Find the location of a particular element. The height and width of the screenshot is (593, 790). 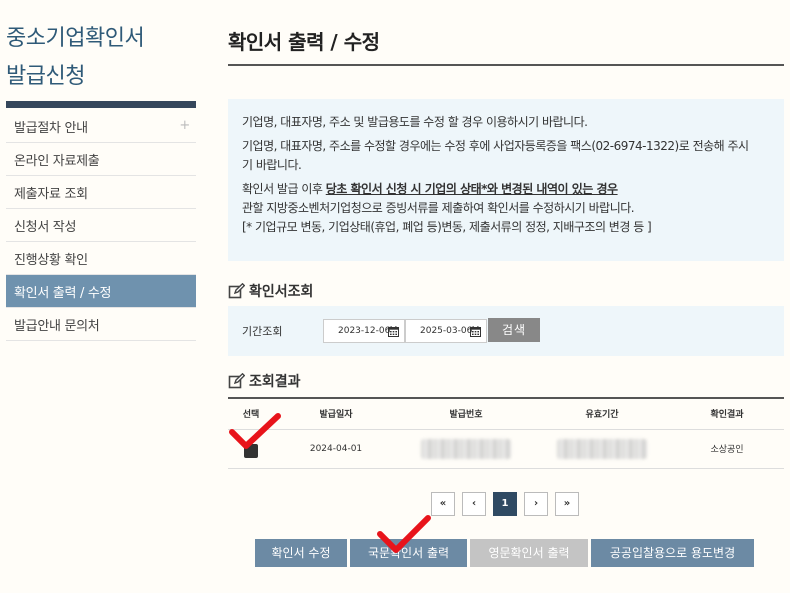

sidebar-item-print-edit: 확인서 출력 / 수정 is located at coordinates (101, 291).